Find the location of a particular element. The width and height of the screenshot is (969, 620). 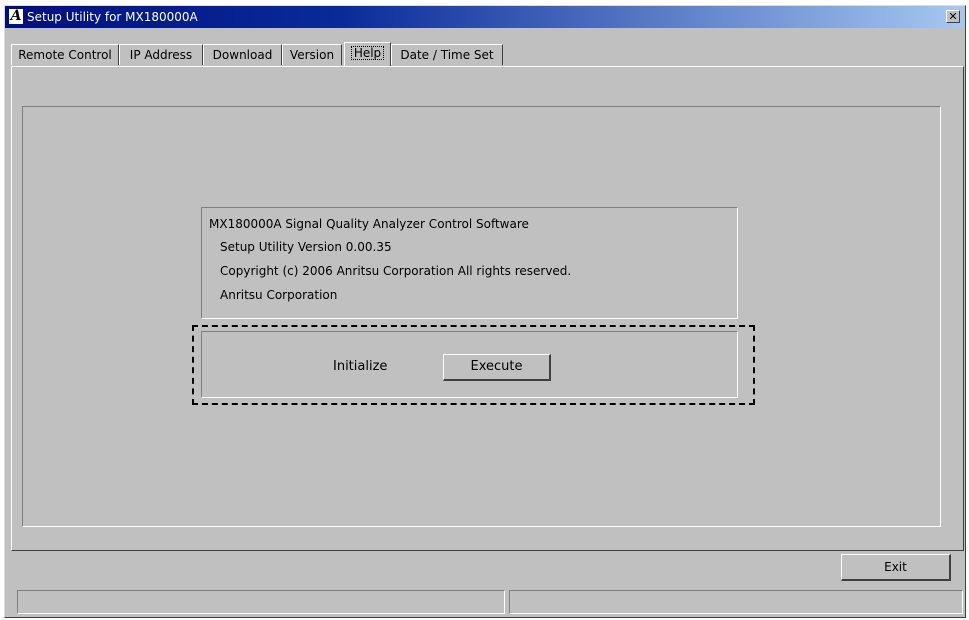

execute-button: Execute is located at coordinates (497, 367).